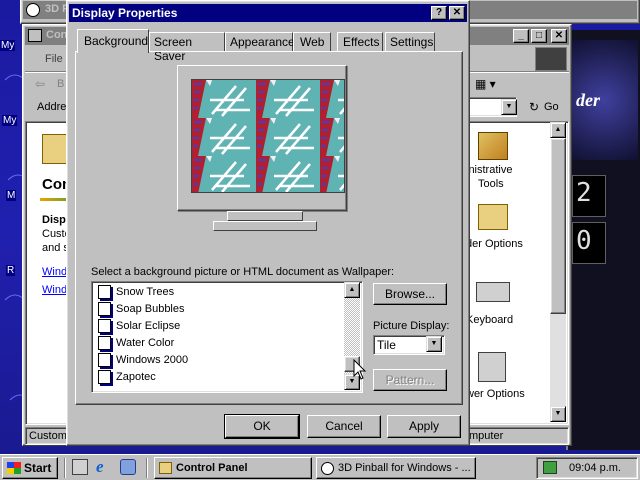 The image size is (640, 480). What do you see at coordinates (409, 345) in the screenshot?
I see `picture-display-select: Tile ▼` at bounding box center [409, 345].